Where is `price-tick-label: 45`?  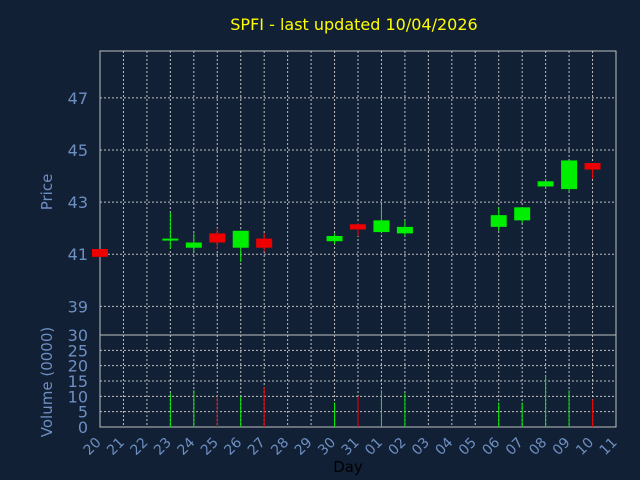 price-tick-label: 45 is located at coordinates (78, 150).